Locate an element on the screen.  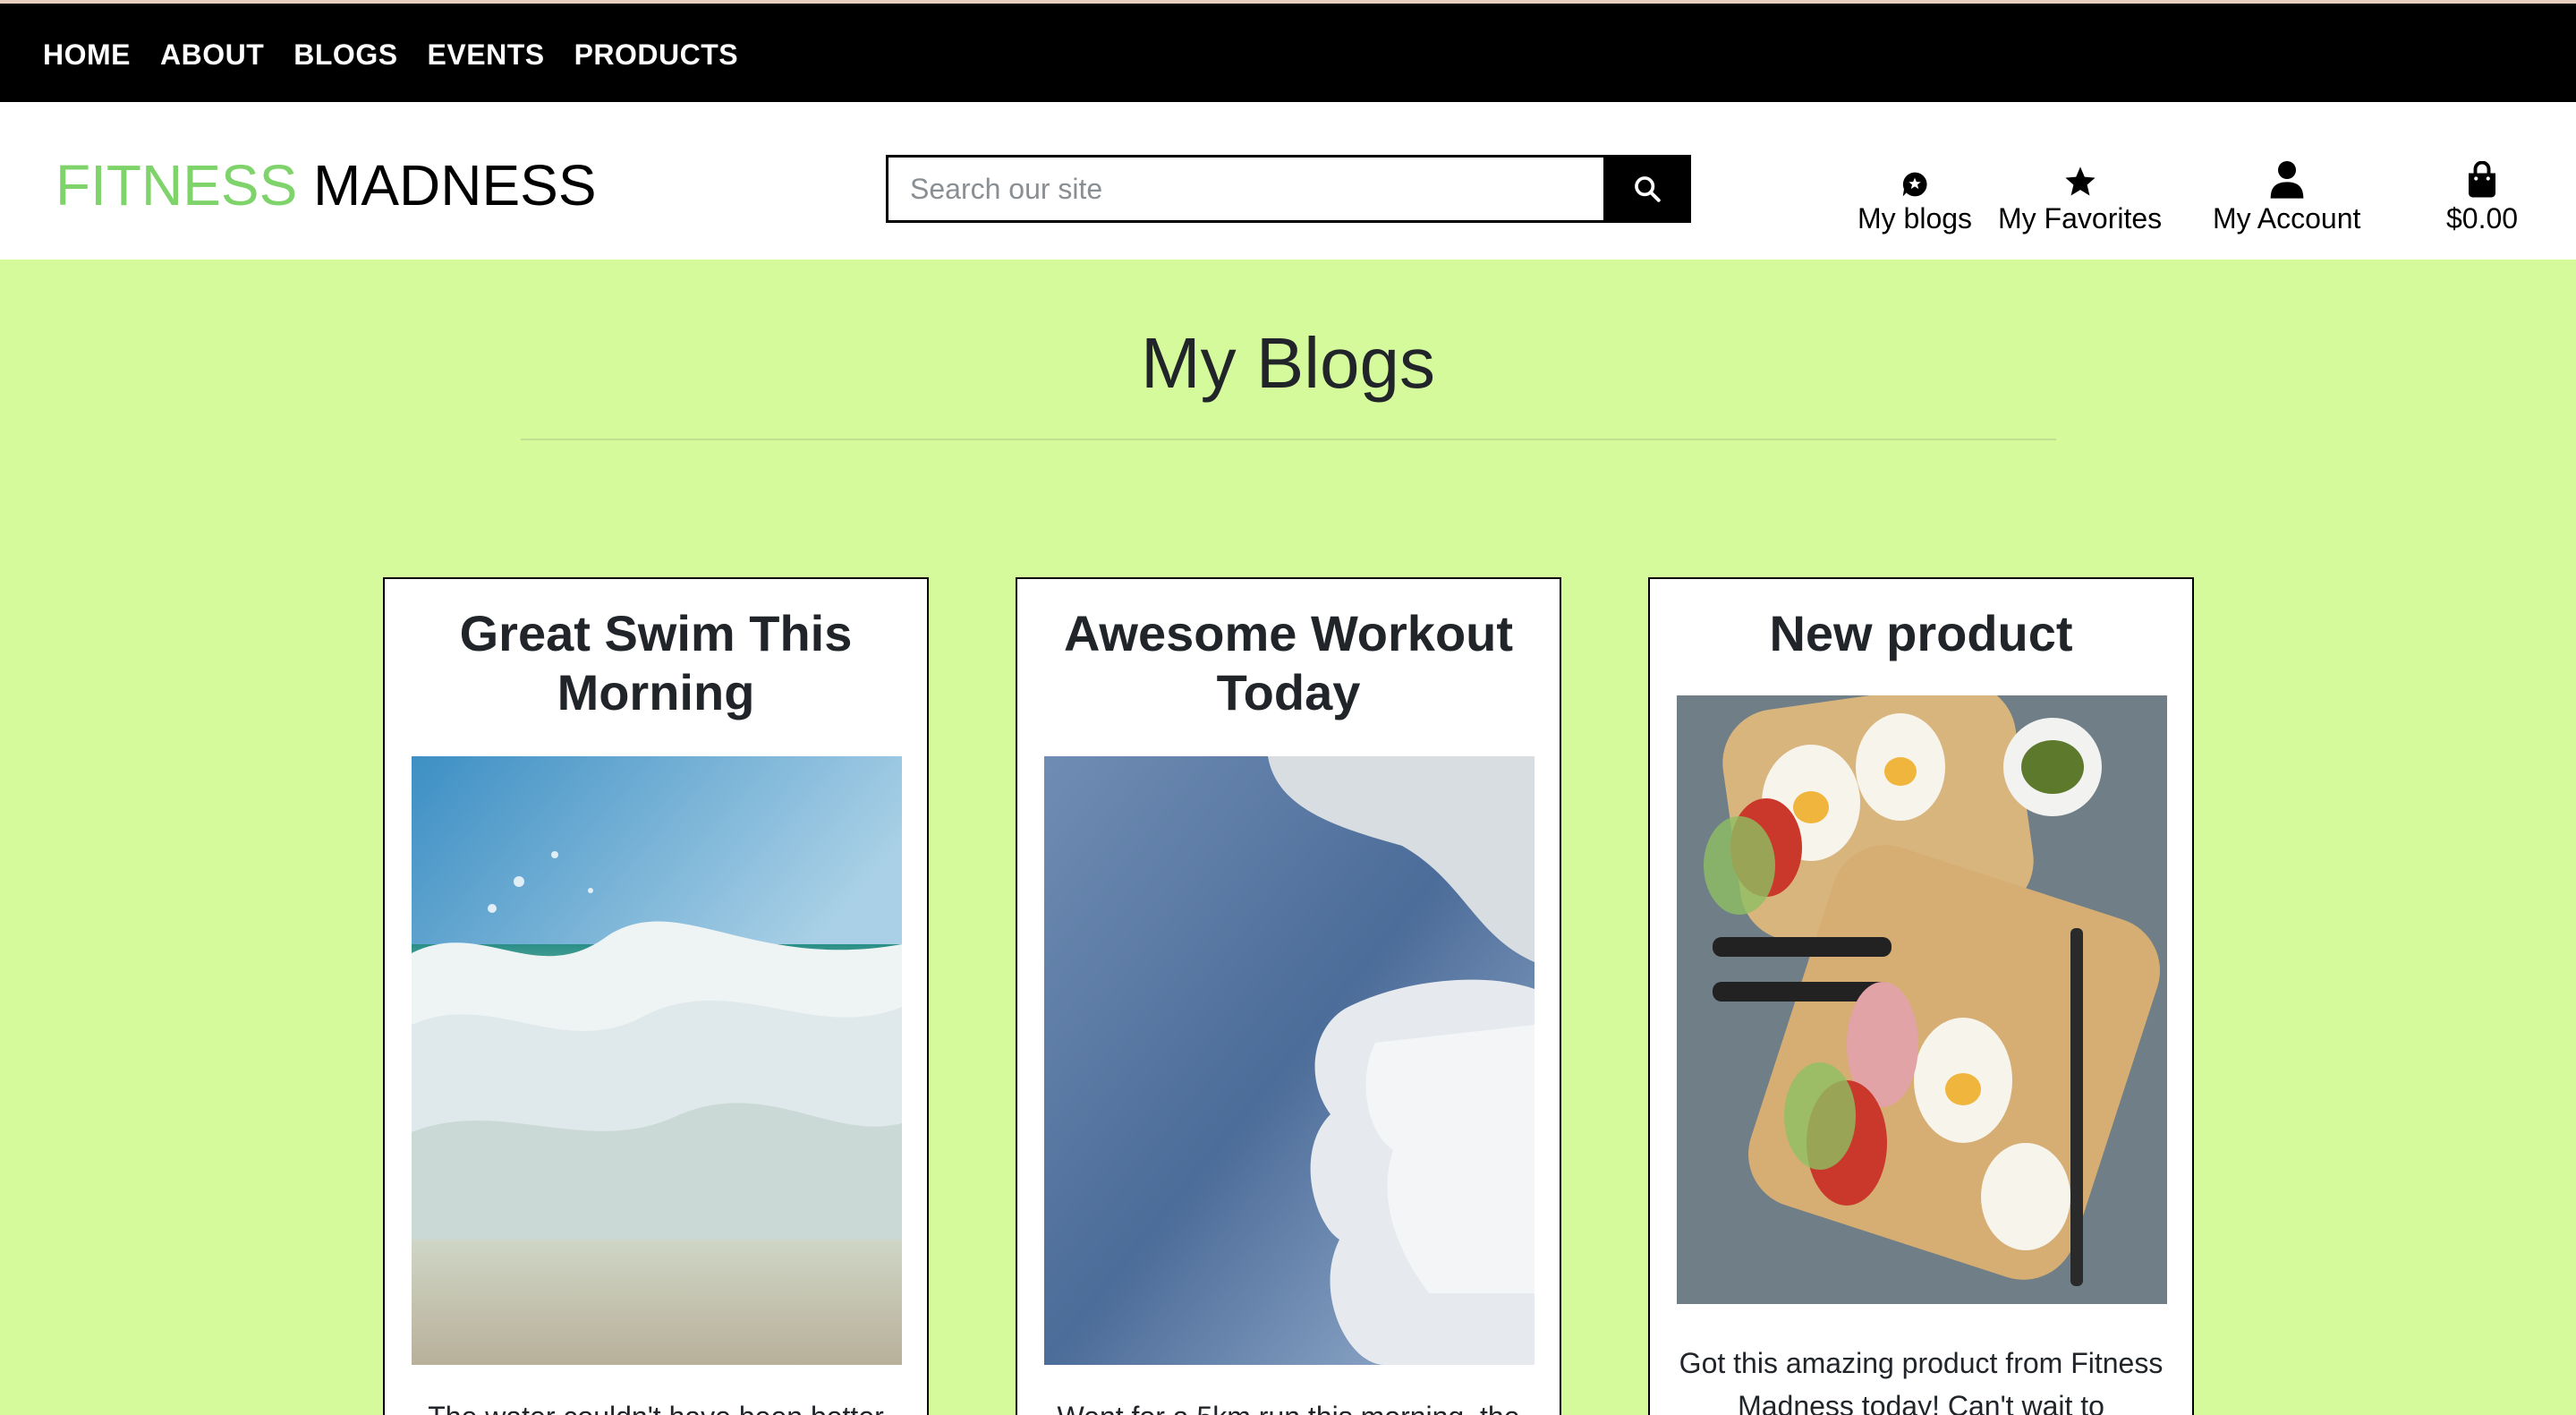
search-button is located at coordinates (1647, 189).